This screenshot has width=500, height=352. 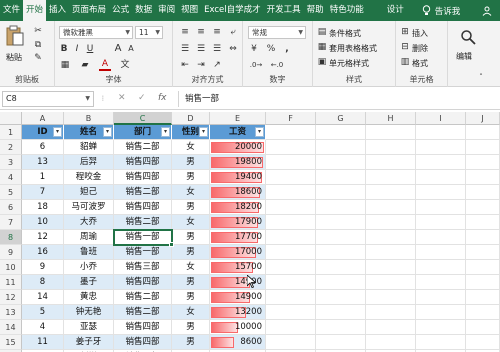 What do you see at coordinates (122, 98) in the screenshot?
I see `cancel-icon: ✕` at bounding box center [122, 98].